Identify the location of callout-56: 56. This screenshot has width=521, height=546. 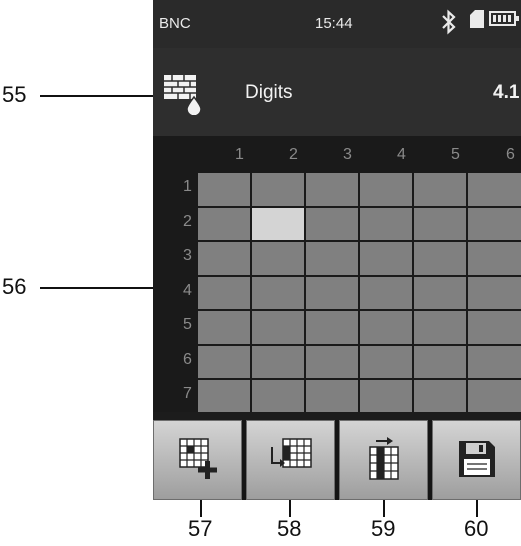
(14, 286).